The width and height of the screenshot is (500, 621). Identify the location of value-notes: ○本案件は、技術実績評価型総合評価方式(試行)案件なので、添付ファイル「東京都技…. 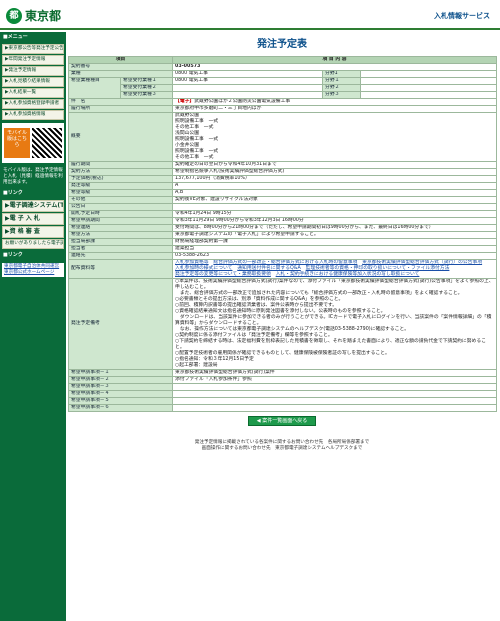
(335, 324).